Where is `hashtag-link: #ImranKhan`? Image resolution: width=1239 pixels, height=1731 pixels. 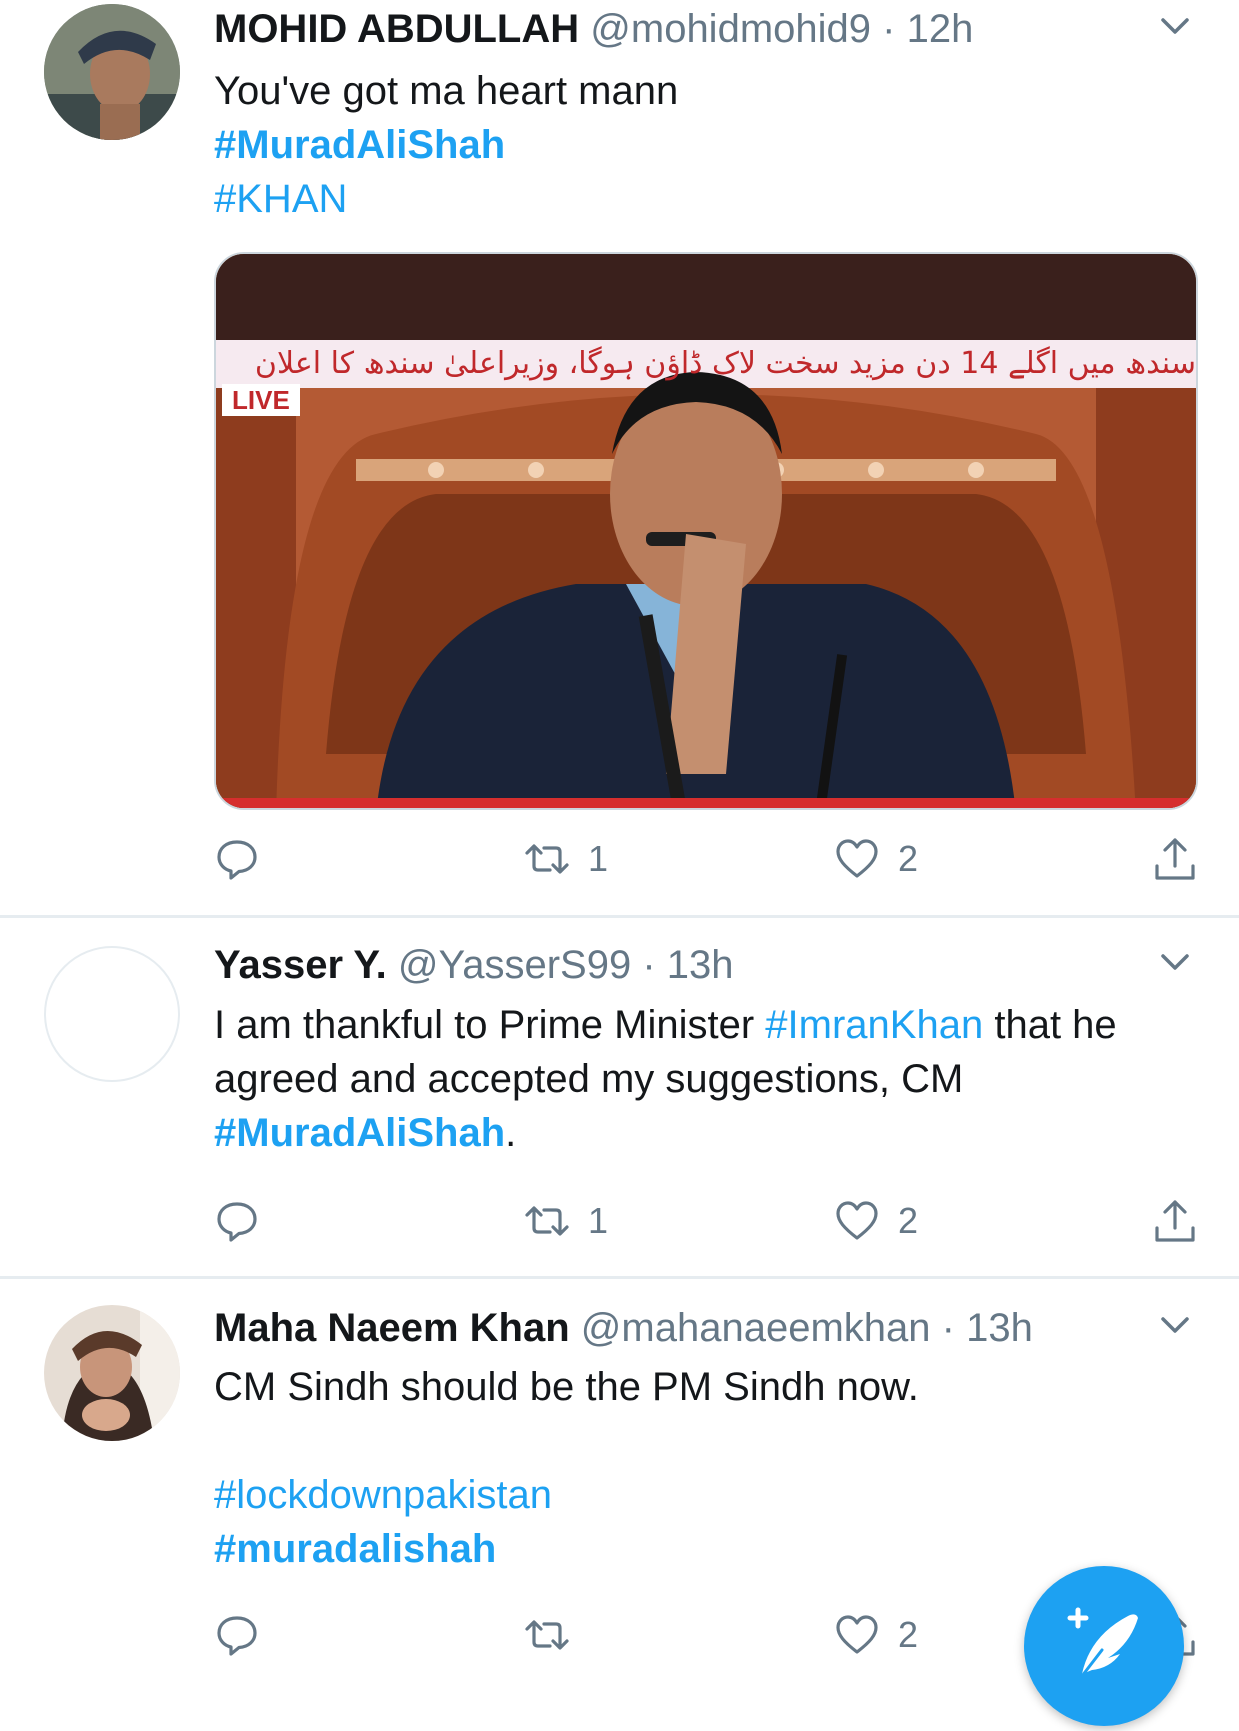 hashtag-link: #ImranKhan is located at coordinates (874, 1025).